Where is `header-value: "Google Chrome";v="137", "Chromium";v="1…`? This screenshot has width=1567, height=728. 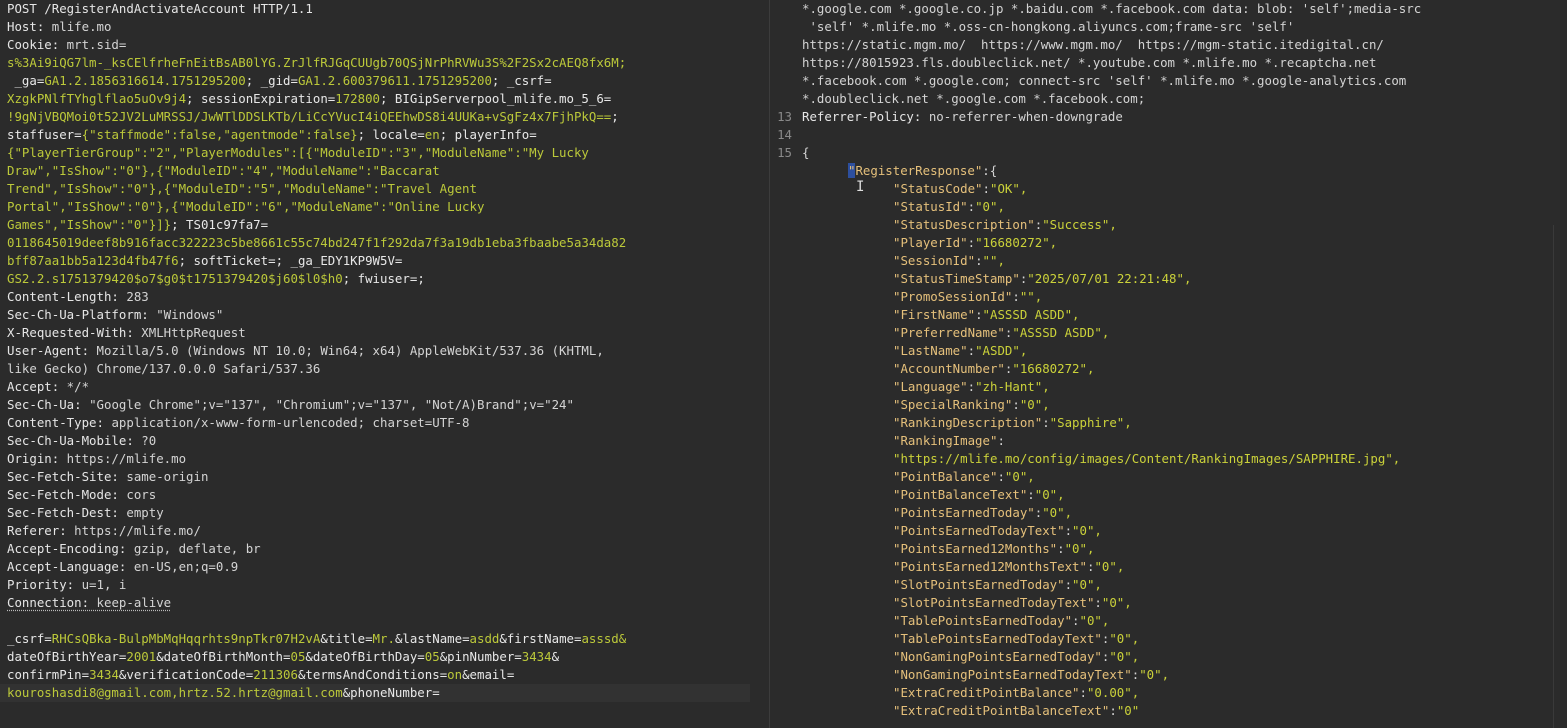
header-value: "Google Chrome";v="137", "Chromium";v="1… is located at coordinates (327, 404).